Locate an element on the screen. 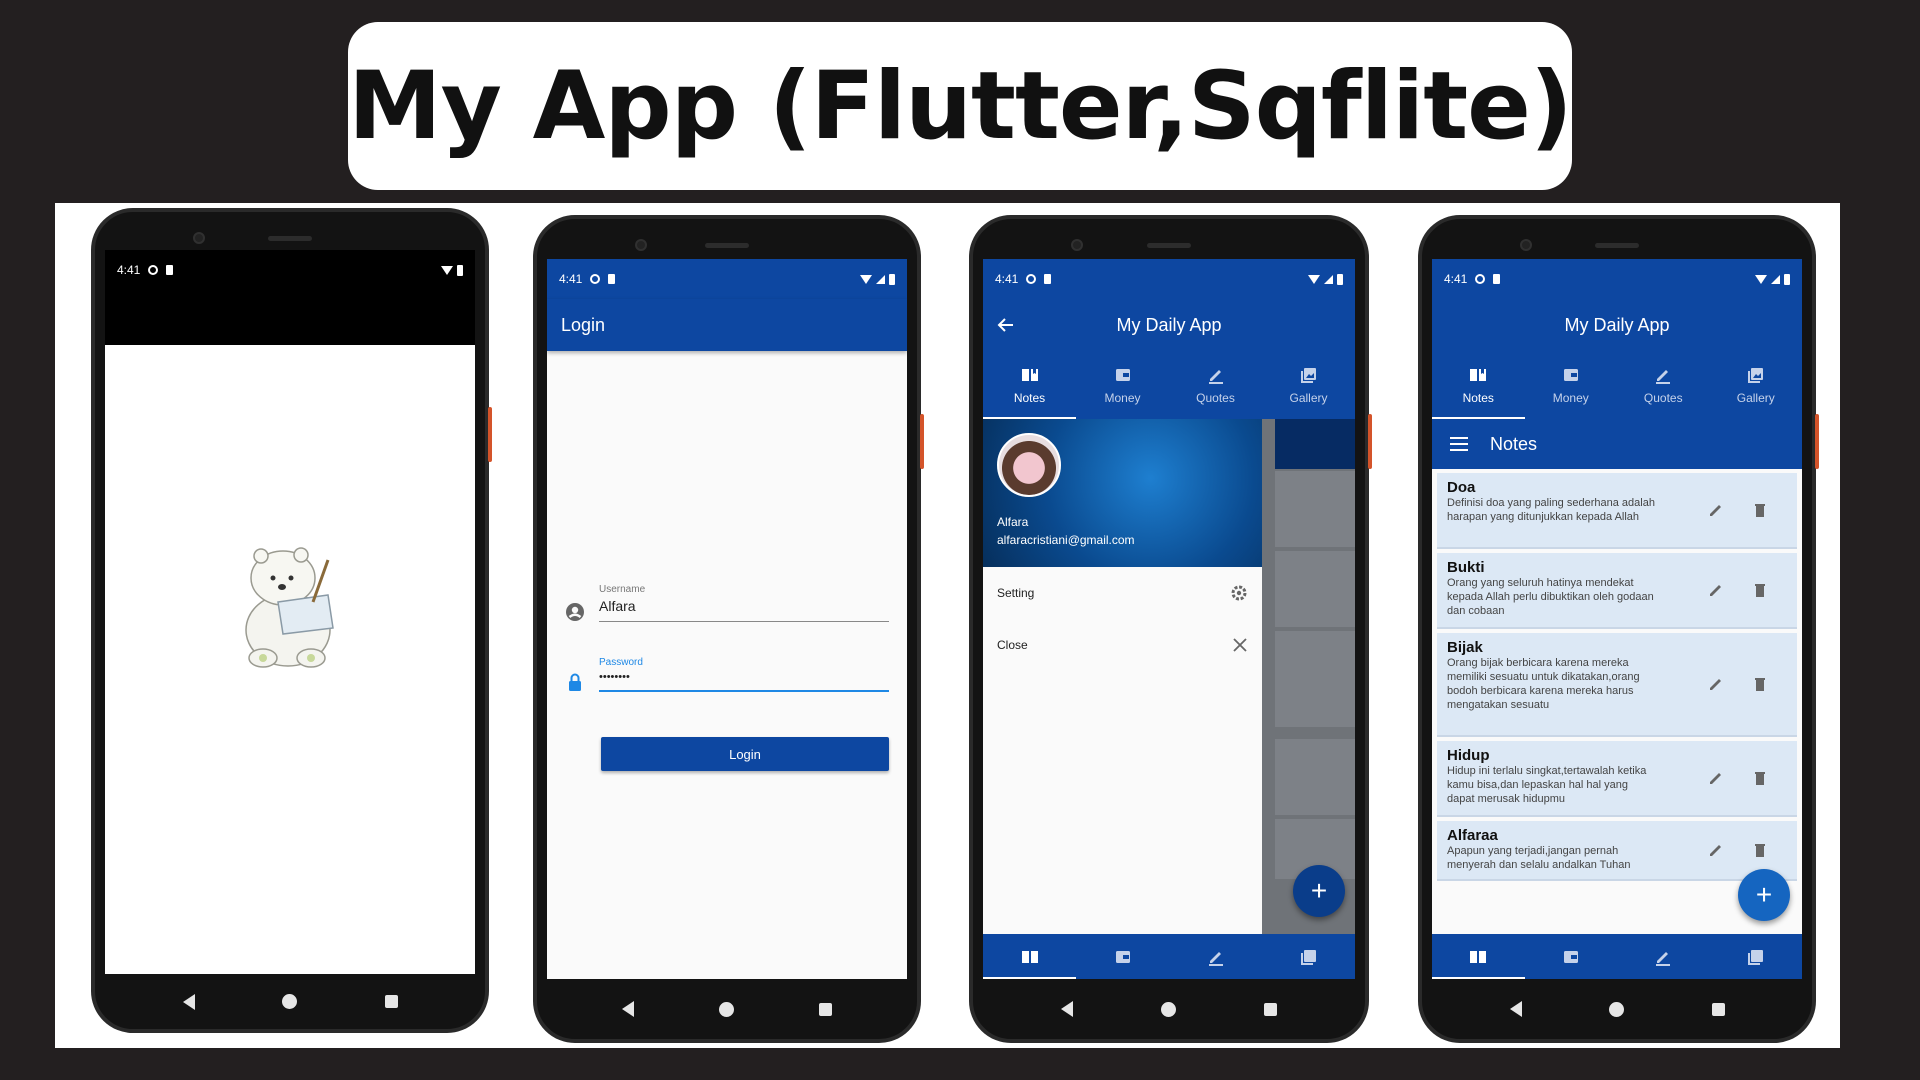  menu-icon is located at coordinates (1459, 444).